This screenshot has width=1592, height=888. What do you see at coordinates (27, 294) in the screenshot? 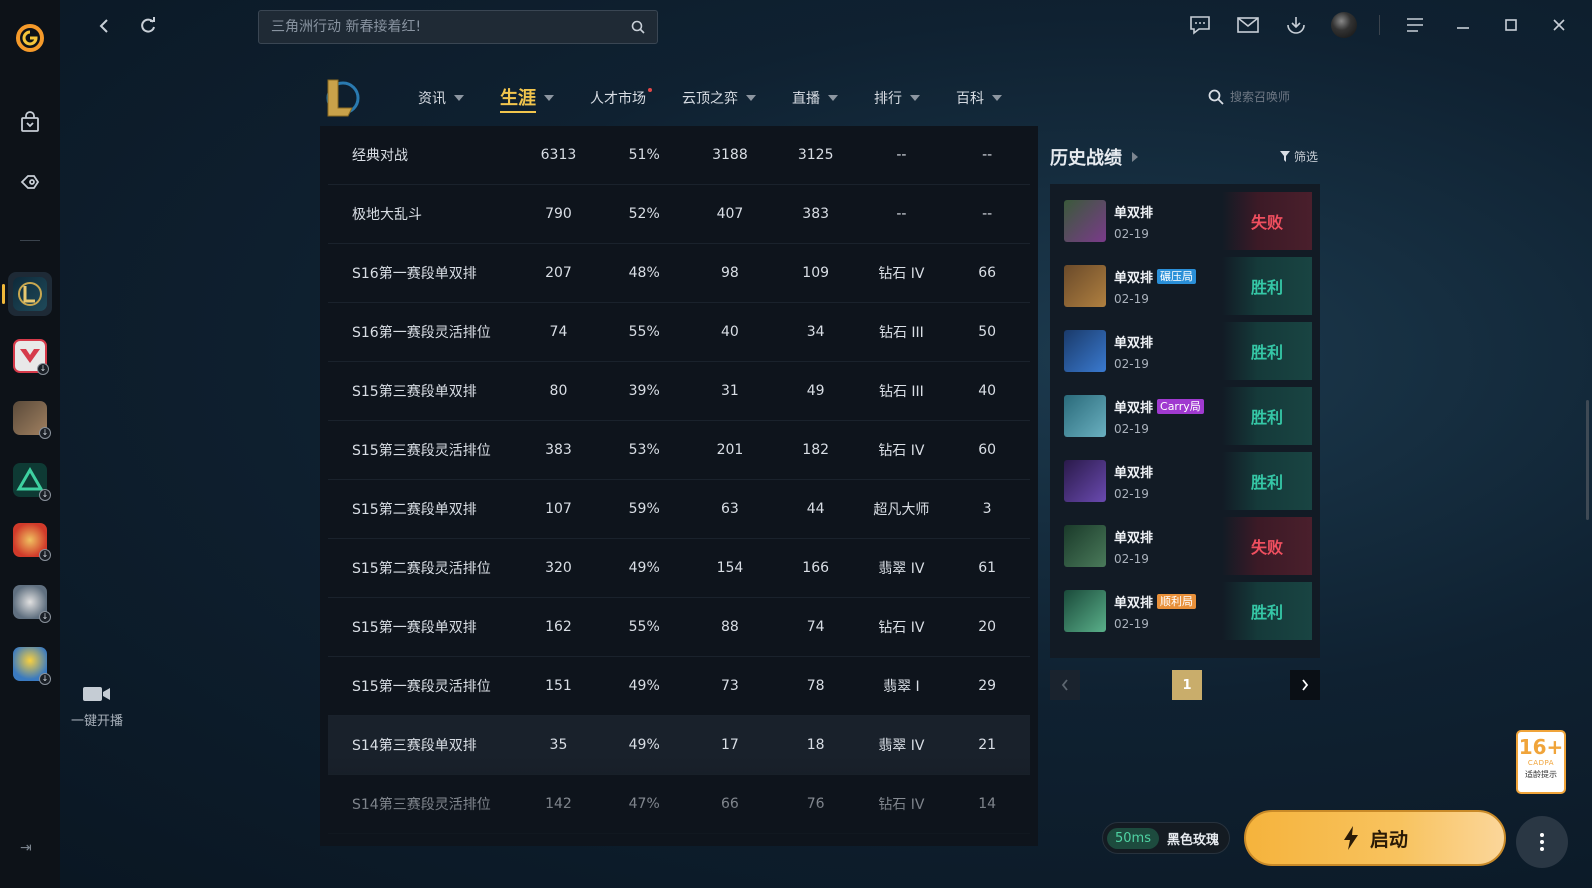
I see `game-lol-icon` at bounding box center [27, 294].